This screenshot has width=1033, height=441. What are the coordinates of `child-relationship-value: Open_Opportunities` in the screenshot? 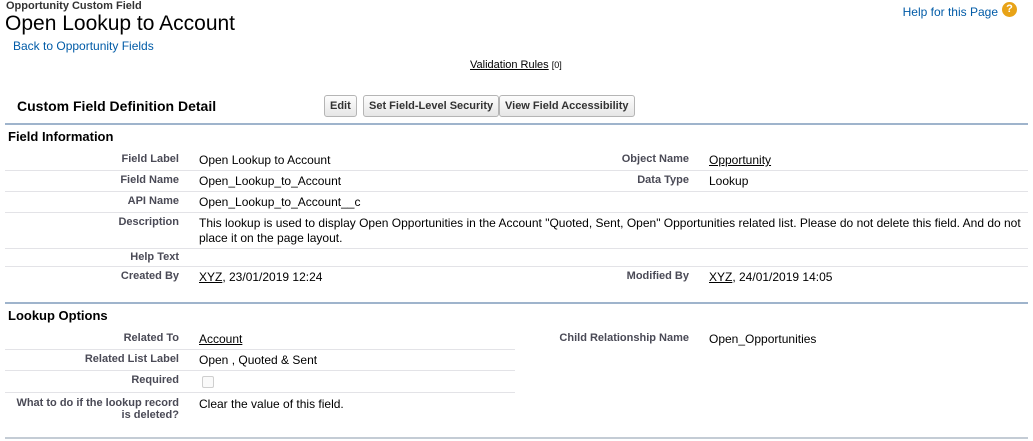 It's located at (763, 339).